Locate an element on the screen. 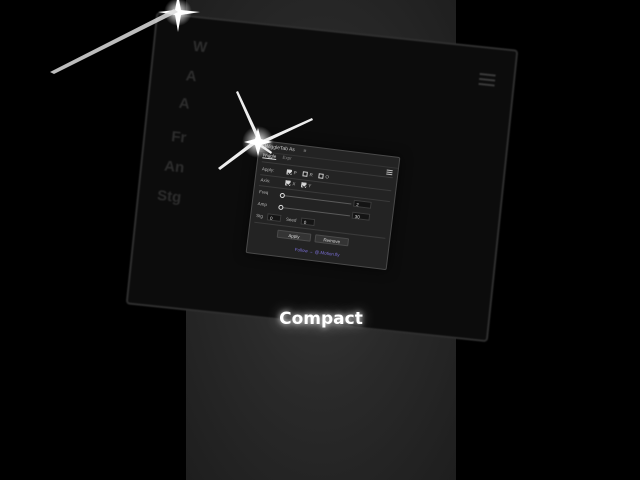 This screenshot has height=480, width=640. apply-p-label: P is located at coordinates (295, 173).